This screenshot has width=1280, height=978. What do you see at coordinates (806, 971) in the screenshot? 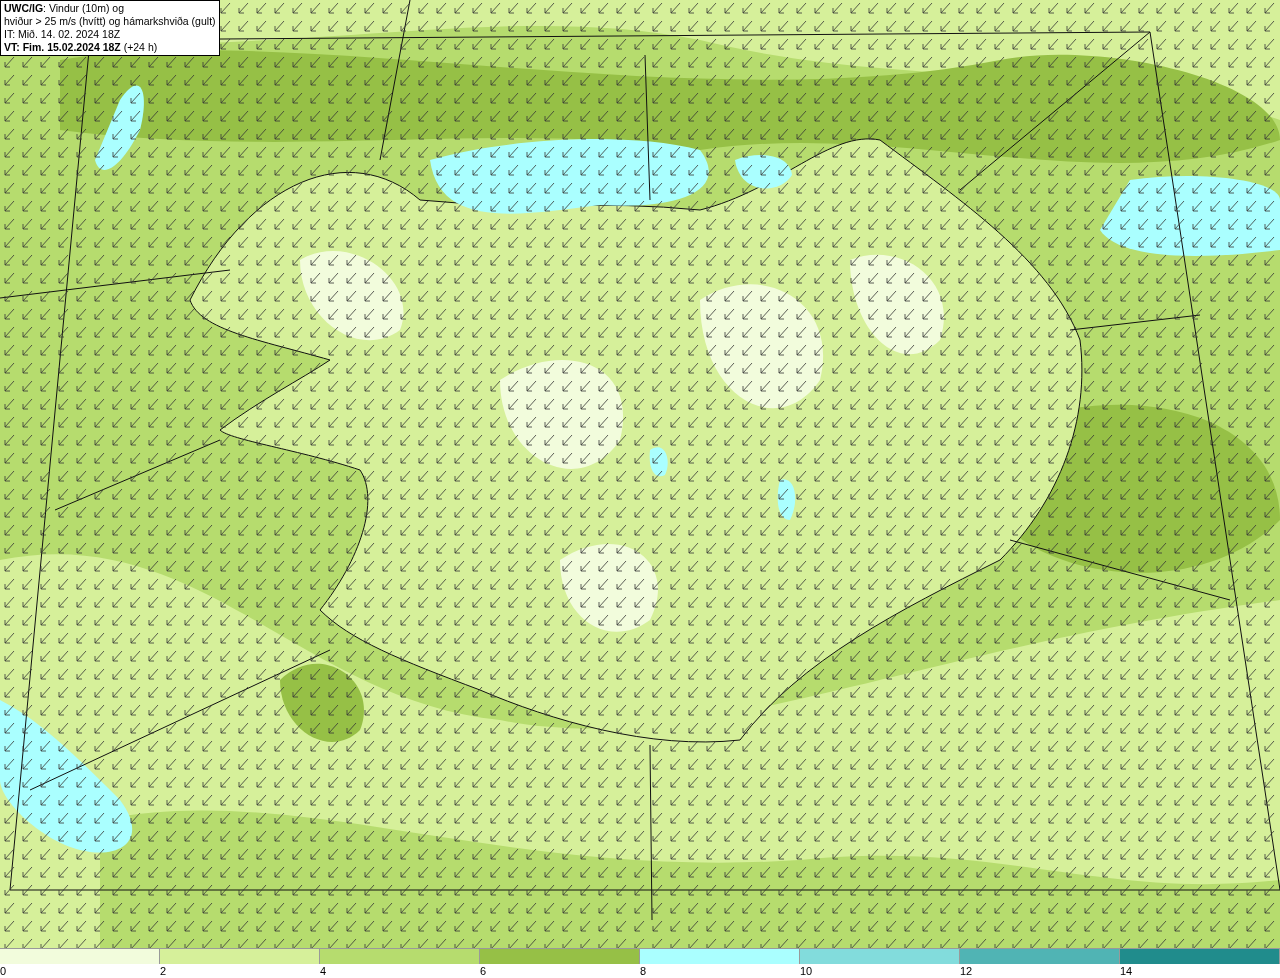
I see `legend-tick-label: 10` at bounding box center [806, 971].